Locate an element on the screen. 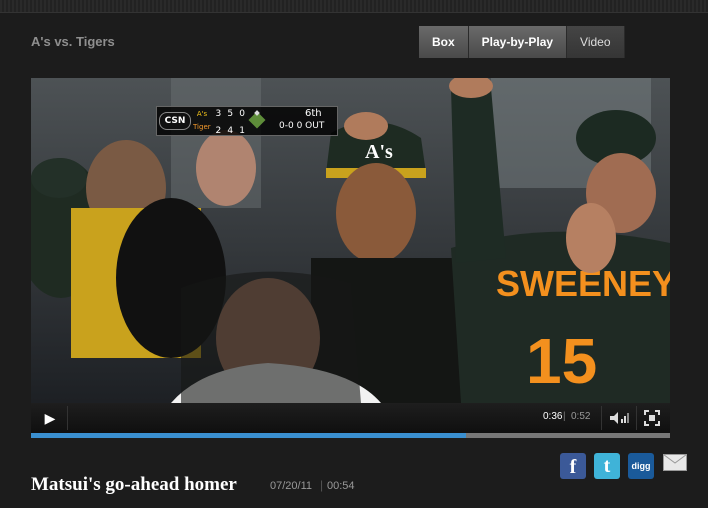 The height and width of the screenshot is (508, 708). video-tabs: Box Play-by-Play Video is located at coordinates (522, 42).